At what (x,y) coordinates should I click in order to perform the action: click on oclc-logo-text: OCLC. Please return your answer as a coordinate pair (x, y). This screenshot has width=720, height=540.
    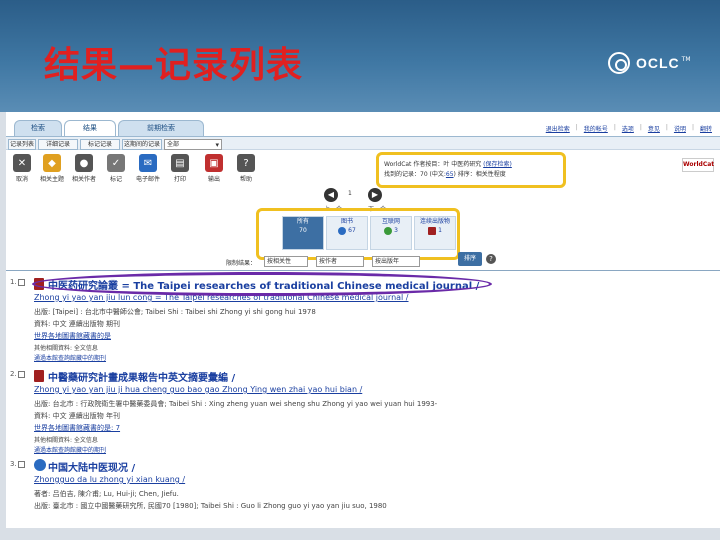
    Looking at the image, I should click on (658, 63).